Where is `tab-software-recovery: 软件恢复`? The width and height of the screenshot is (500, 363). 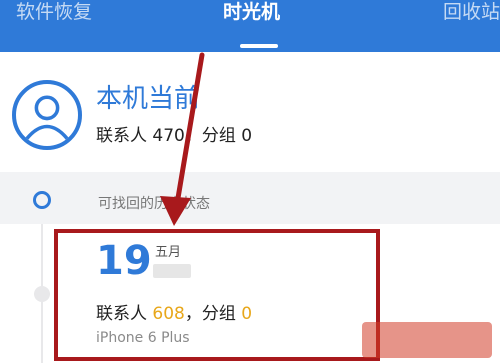 tab-software-recovery: 软件恢复 is located at coordinates (54, 15).